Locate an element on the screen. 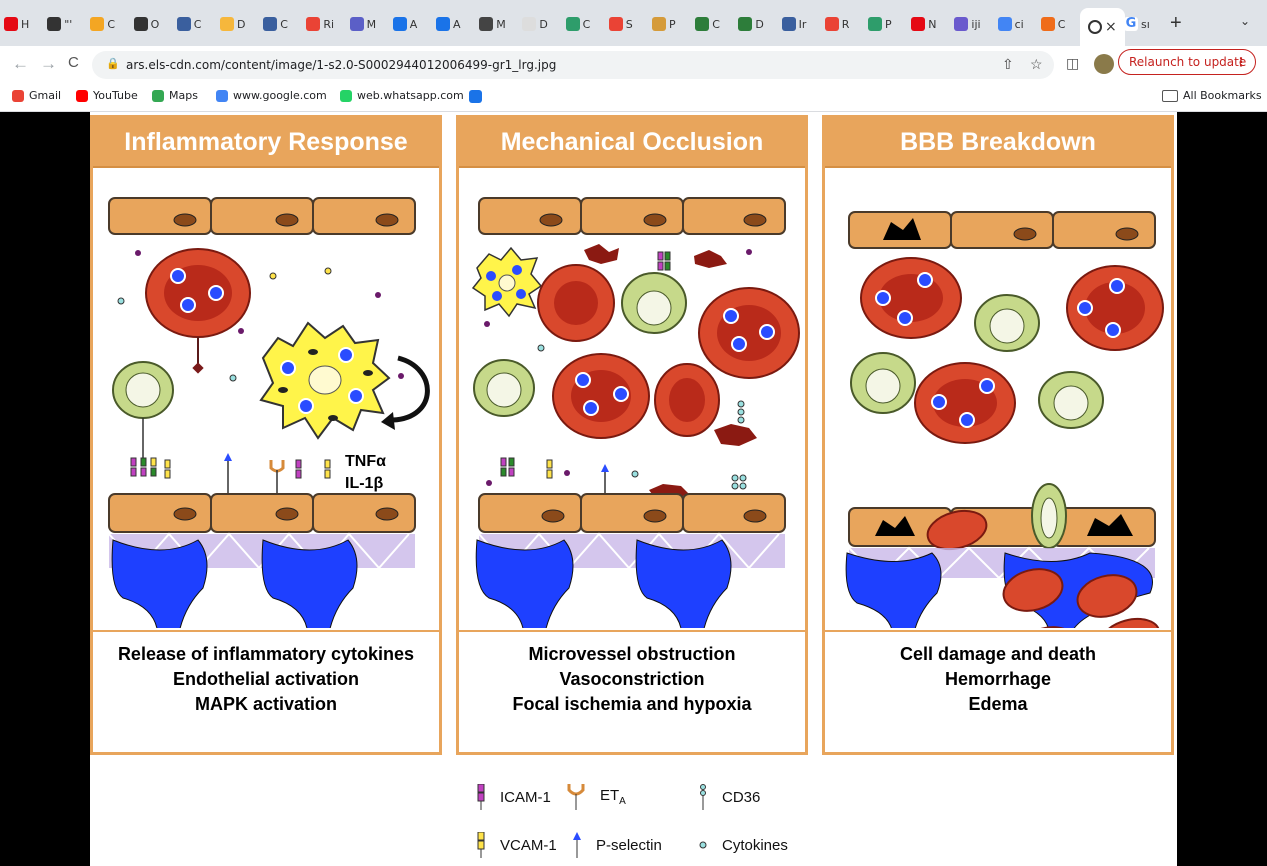 This screenshot has height=866, width=1267. relaunch-button: Relaunch to update ⋮ is located at coordinates (1187, 62).